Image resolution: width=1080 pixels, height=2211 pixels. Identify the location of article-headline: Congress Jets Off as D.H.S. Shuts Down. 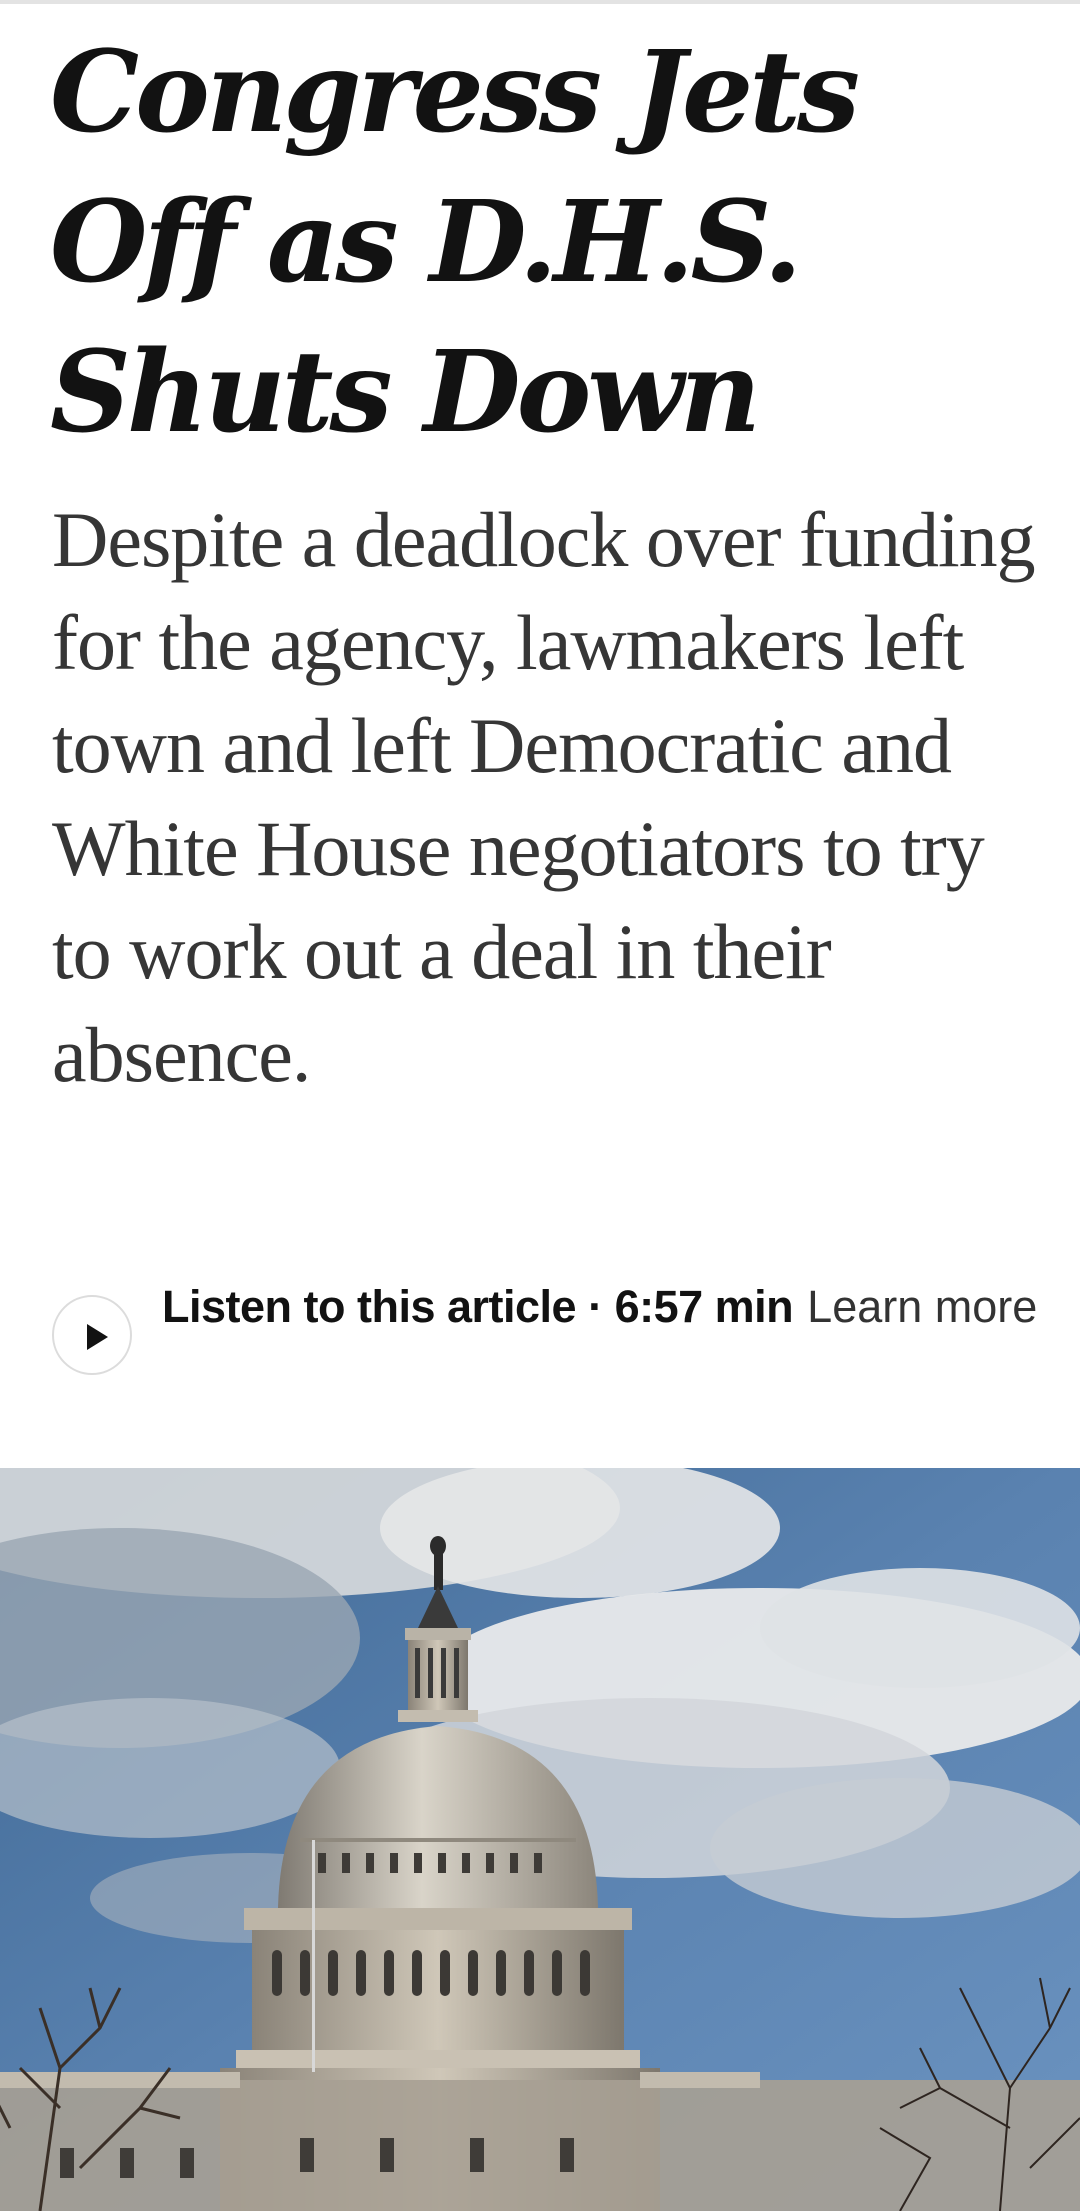
(455, 242).